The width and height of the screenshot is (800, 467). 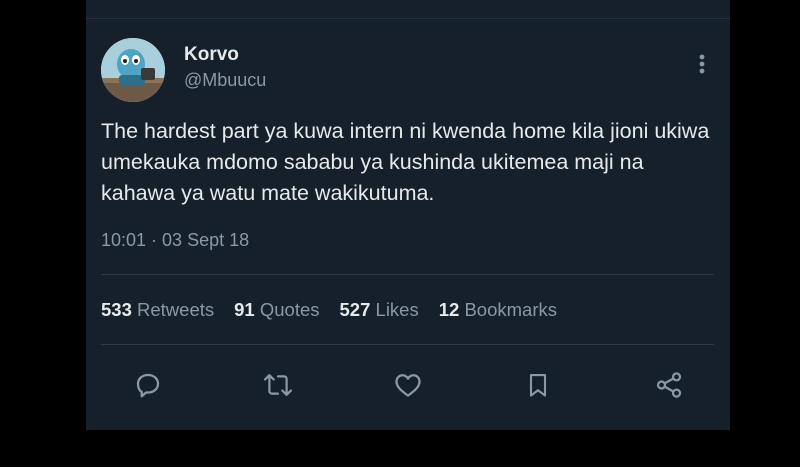 What do you see at coordinates (449, 309) in the screenshot?
I see `bookmarks-count: 12` at bounding box center [449, 309].